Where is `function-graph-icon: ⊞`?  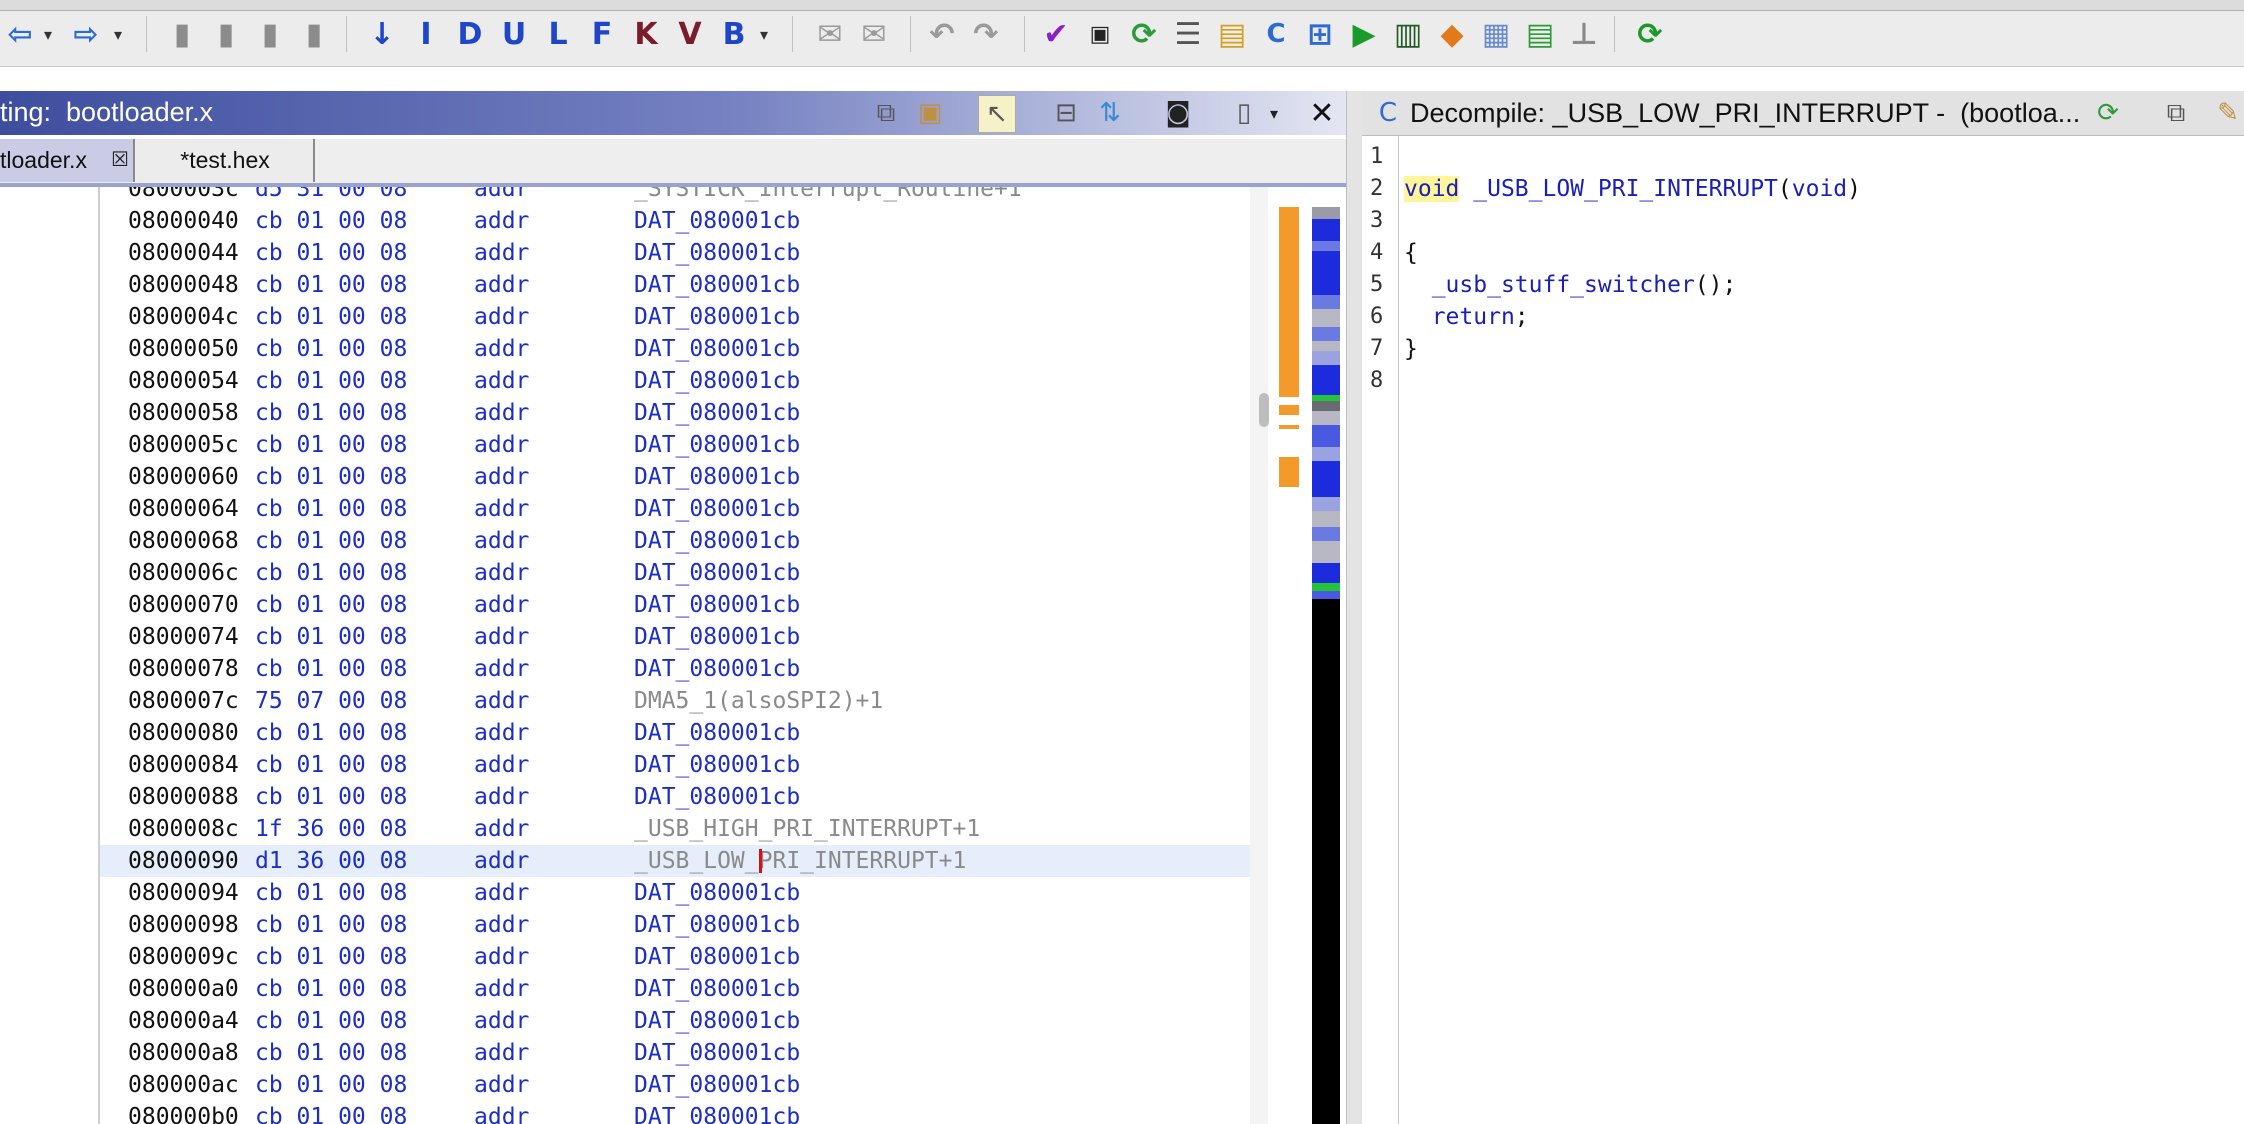 function-graph-icon: ⊞ is located at coordinates (1320, 34).